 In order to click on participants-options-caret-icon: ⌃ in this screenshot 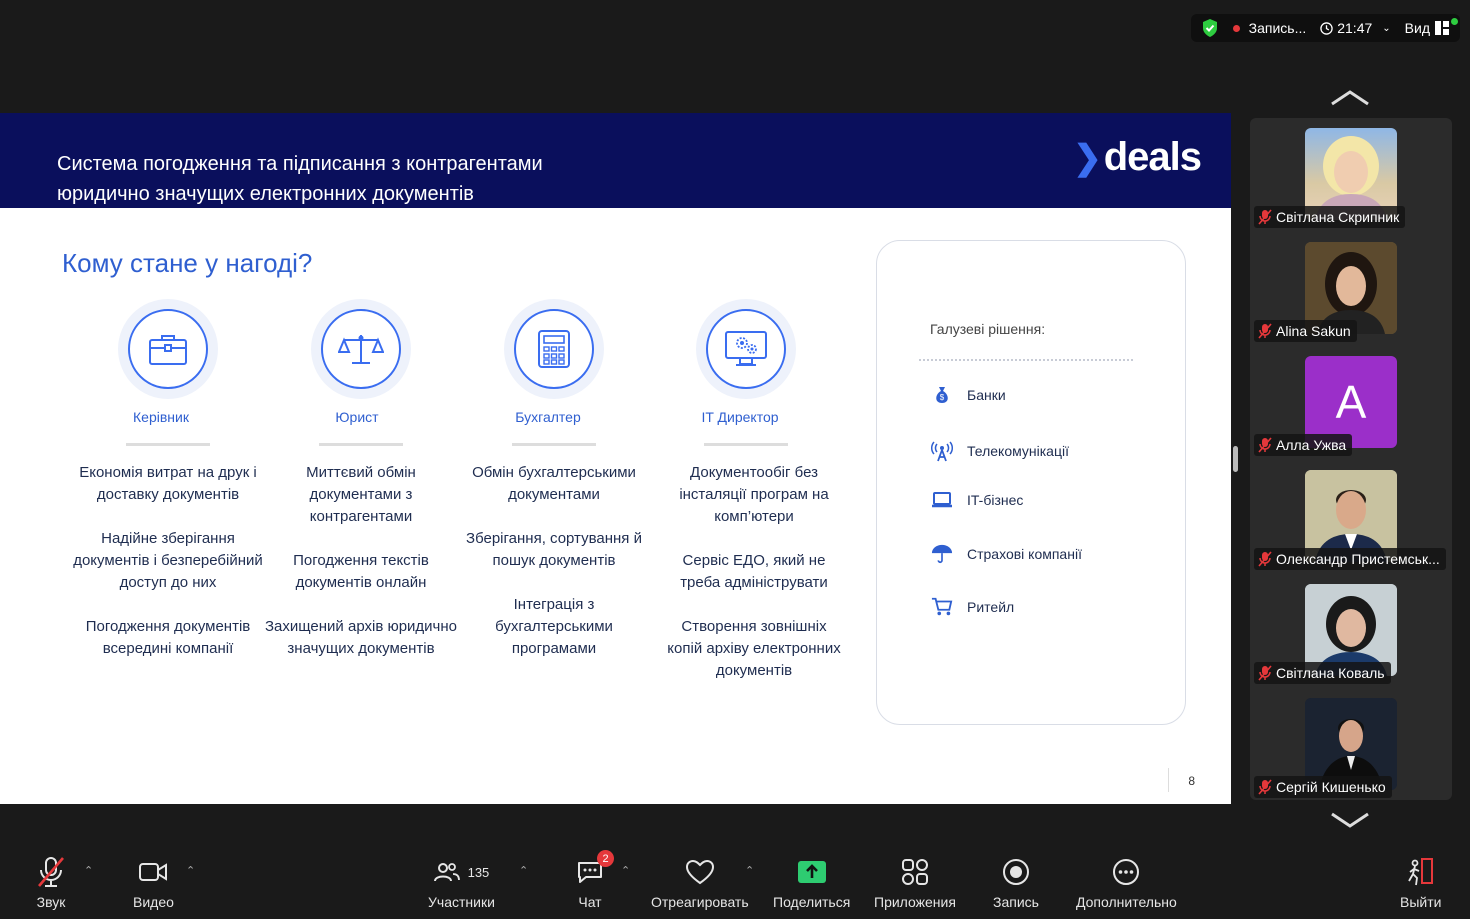, I will do `click(523, 870)`.